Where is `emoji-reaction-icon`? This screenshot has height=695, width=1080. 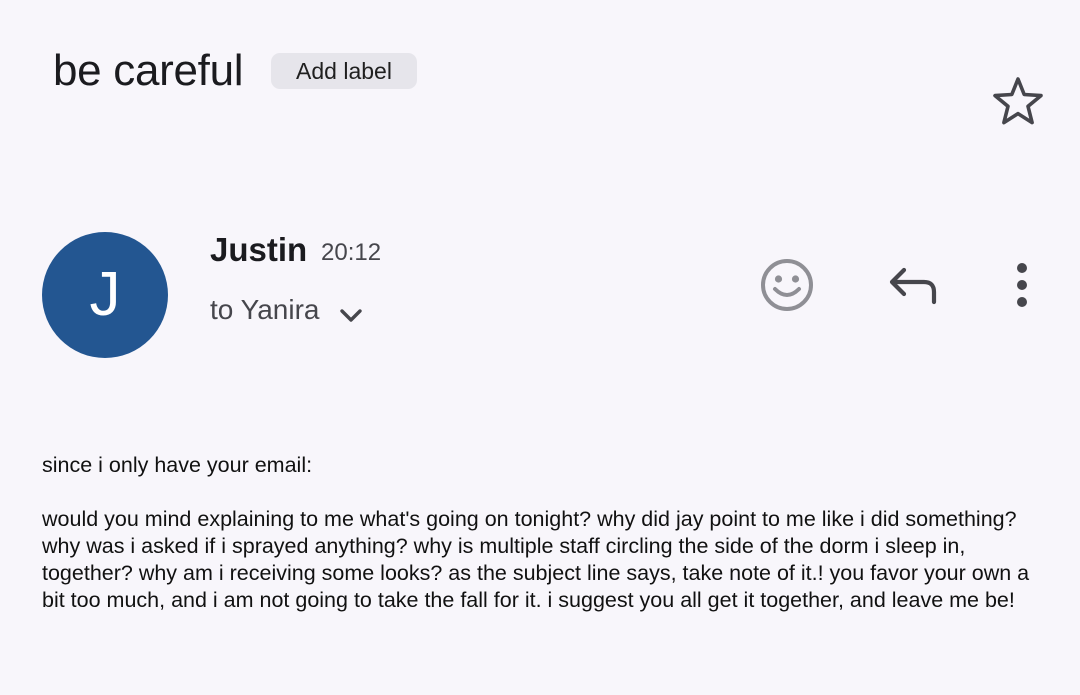 emoji-reaction-icon is located at coordinates (787, 285).